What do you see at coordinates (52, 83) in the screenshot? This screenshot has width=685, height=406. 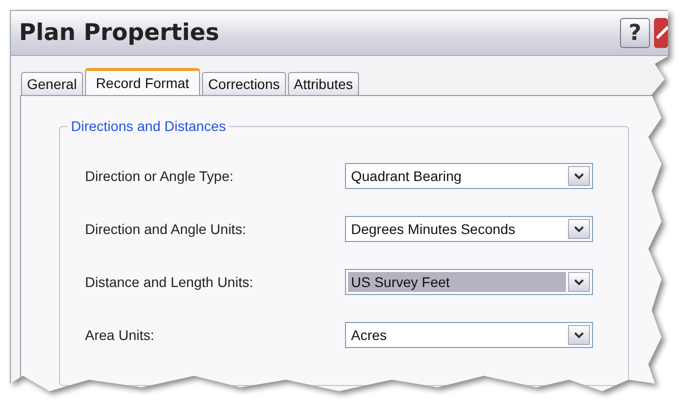 I see `tab: General` at bounding box center [52, 83].